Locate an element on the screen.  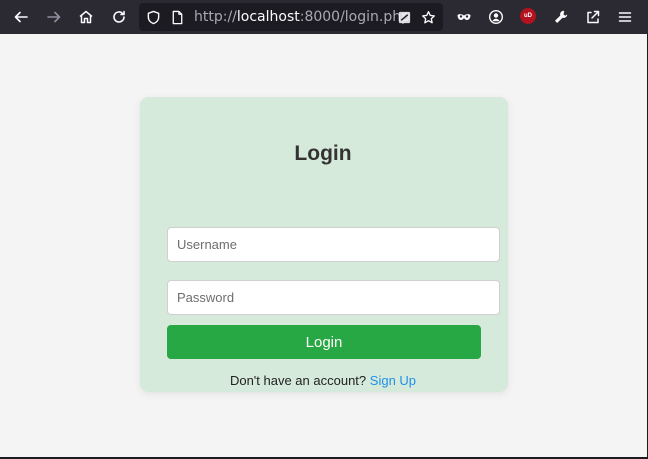
url-text: http://localhost:8000/login.php is located at coordinates (302, 17).